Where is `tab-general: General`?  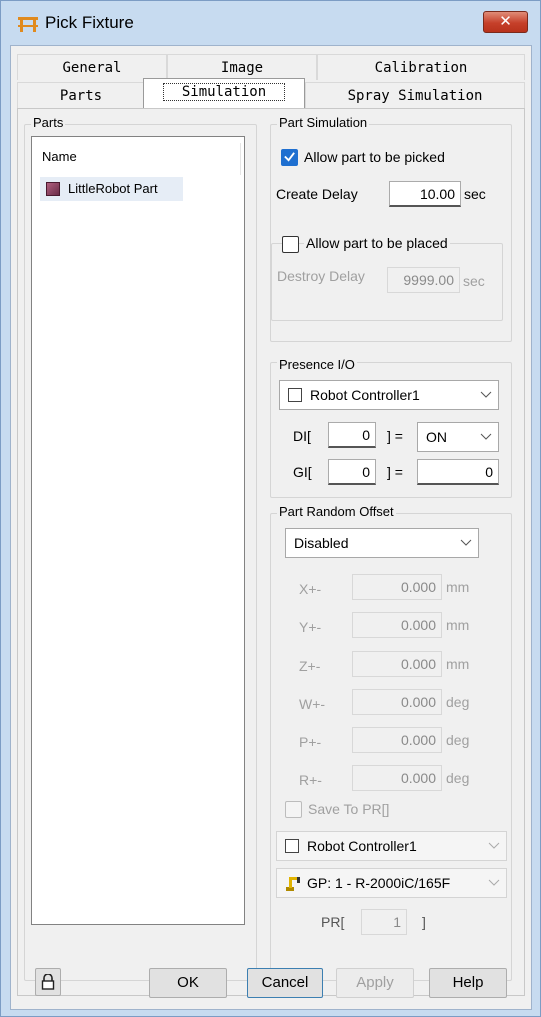 tab-general: General is located at coordinates (92, 67).